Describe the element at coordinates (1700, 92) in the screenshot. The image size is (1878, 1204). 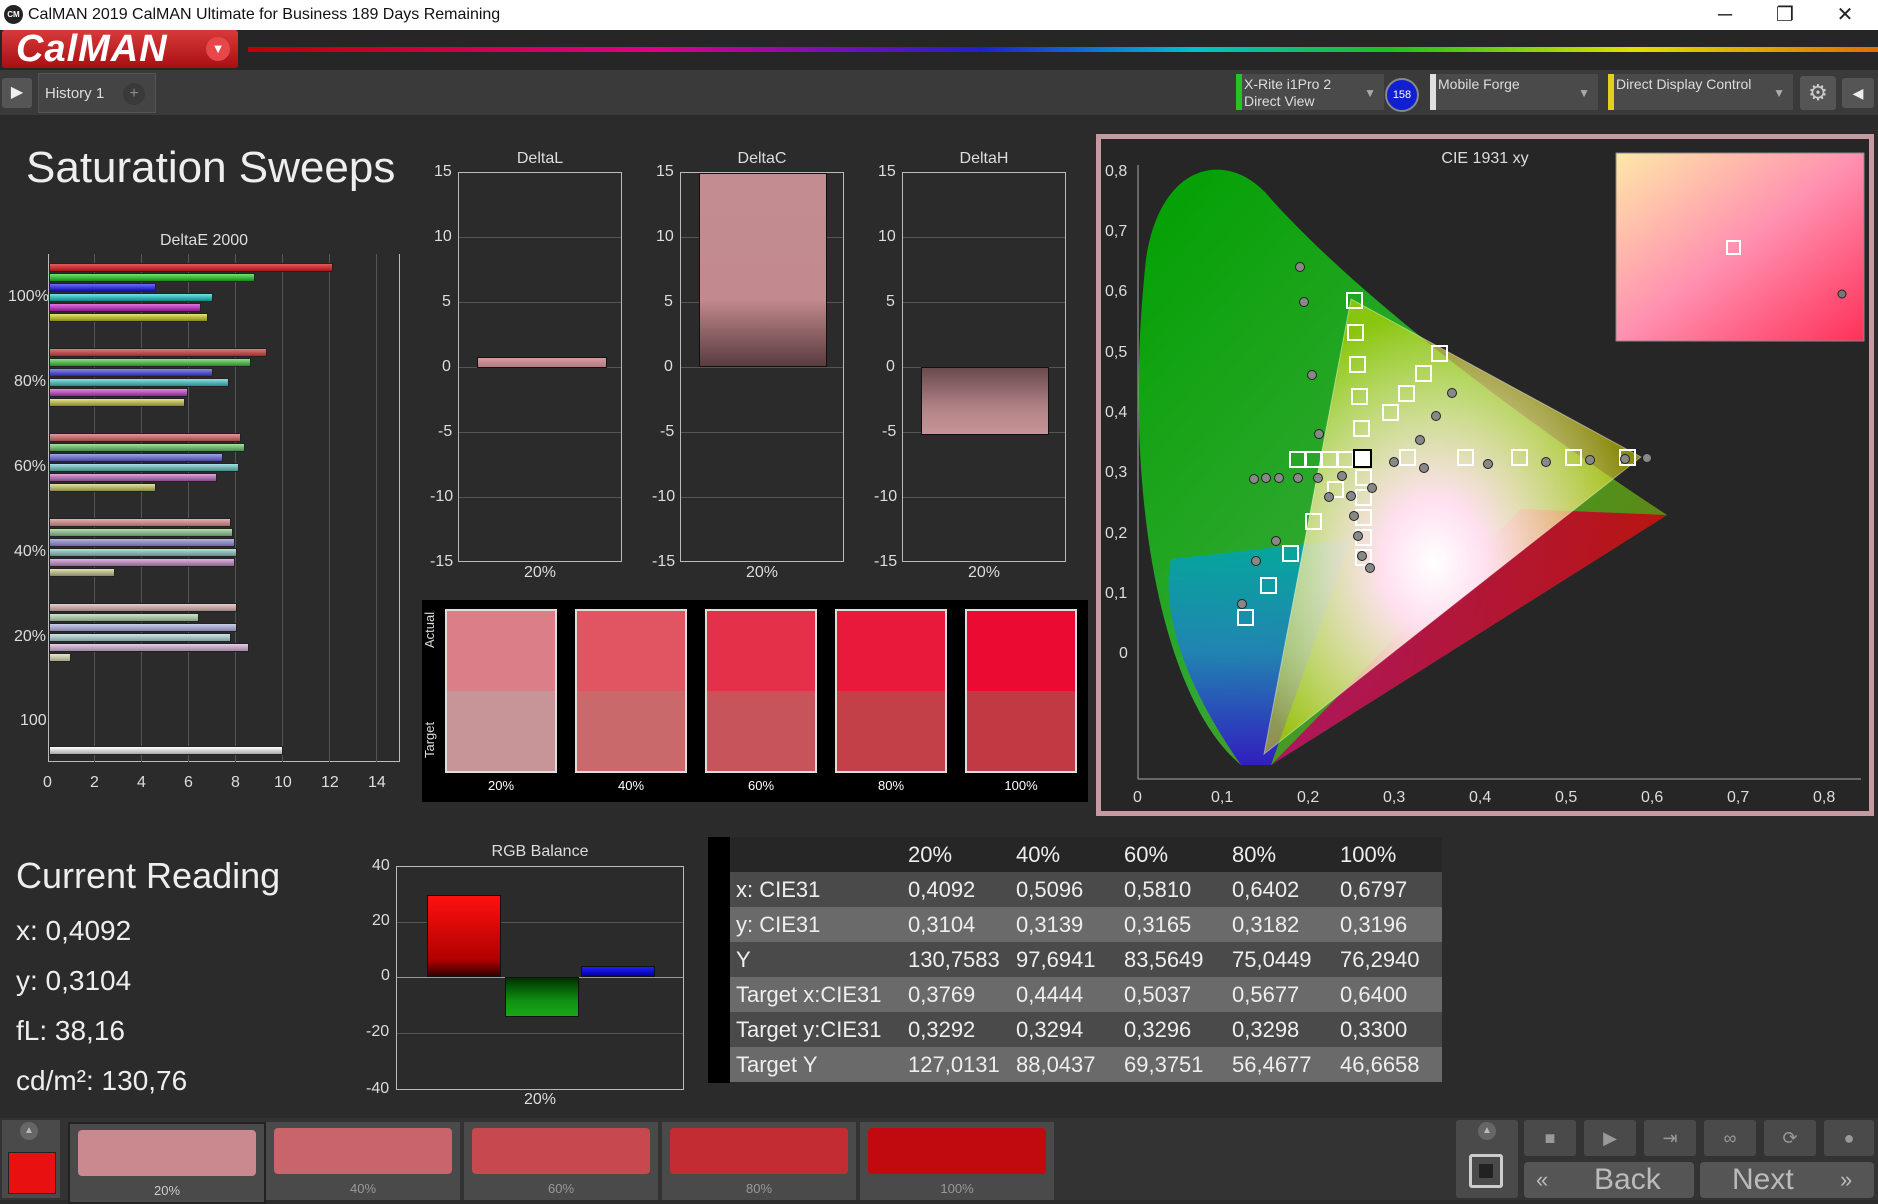
I see `display-selector: Direct Display Control ▼` at that location.